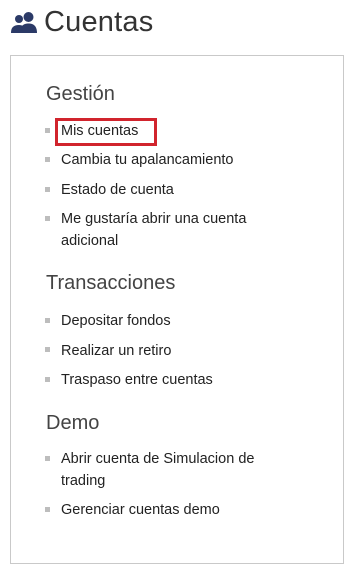 Image resolution: width=355 pixels, height=578 pixels. I want to click on section-title-gestion: Gestión, so click(80, 94).